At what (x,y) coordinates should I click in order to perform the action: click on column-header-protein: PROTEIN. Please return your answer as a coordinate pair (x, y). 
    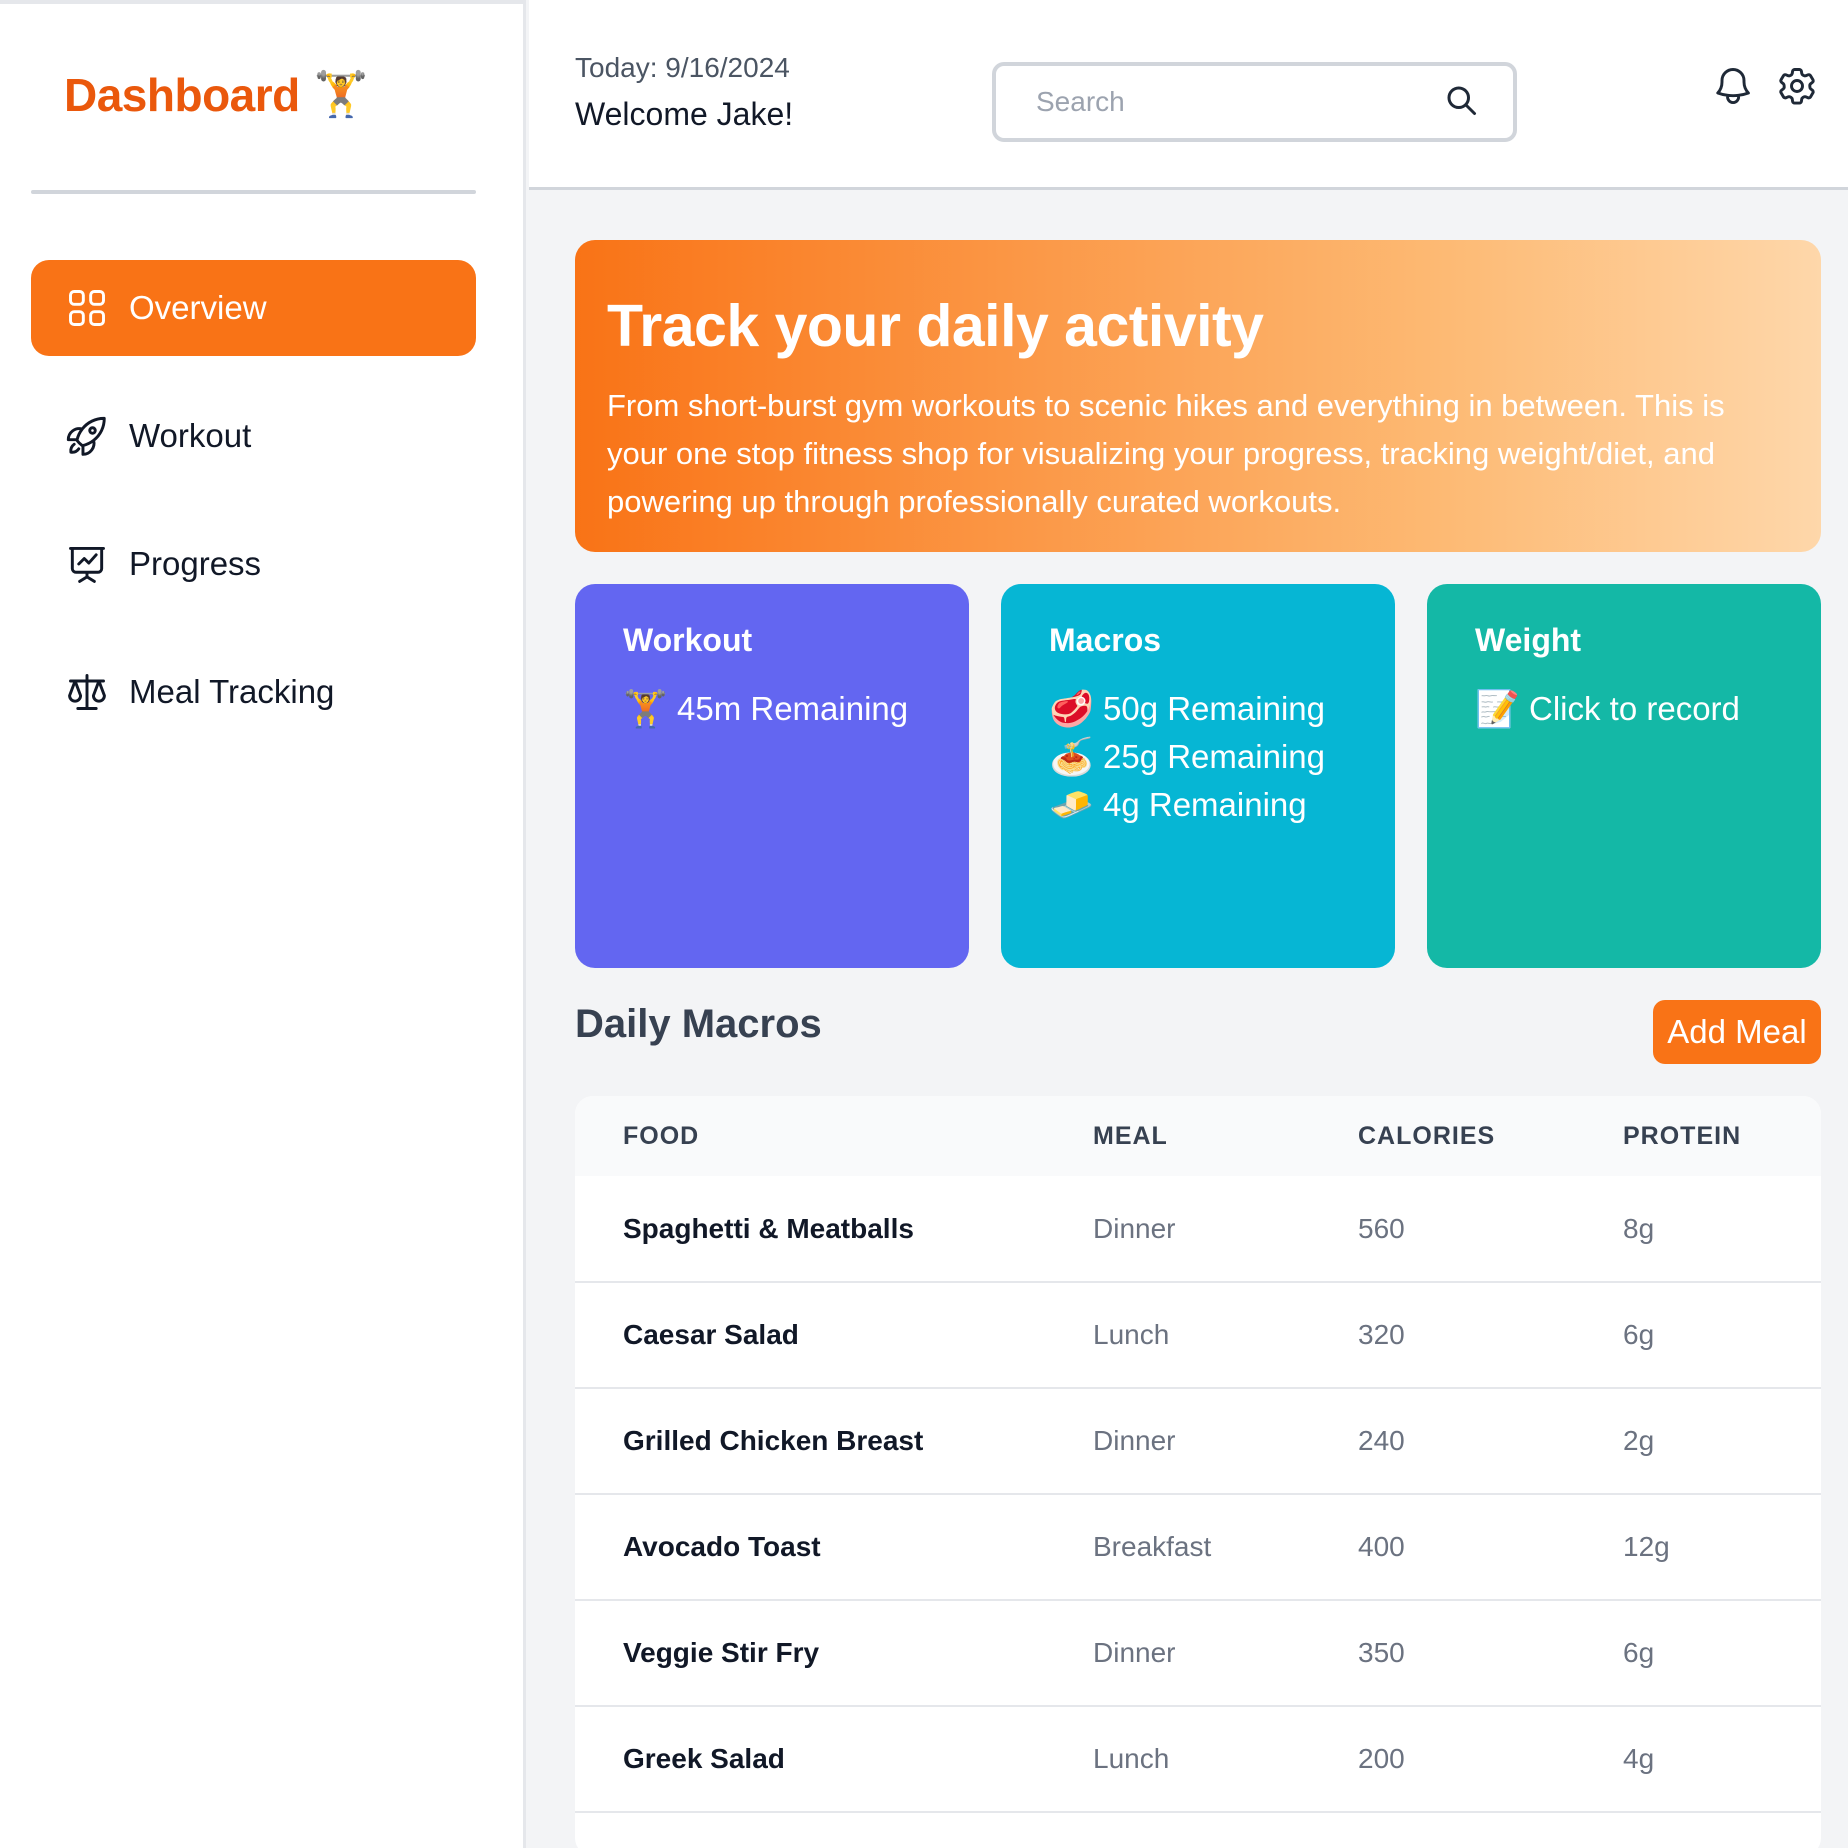
    Looking at the image, I should click on (1722, 1136).